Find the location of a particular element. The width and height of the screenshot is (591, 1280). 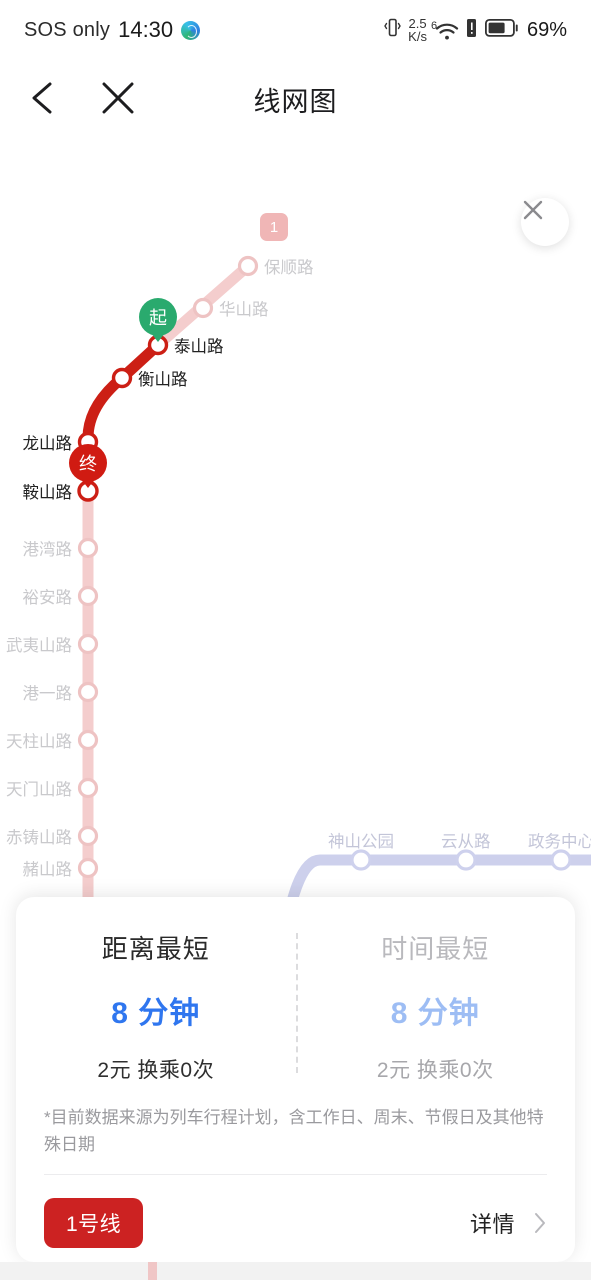

station-dot-chizhushanlu is located at coordinates (88, 836).